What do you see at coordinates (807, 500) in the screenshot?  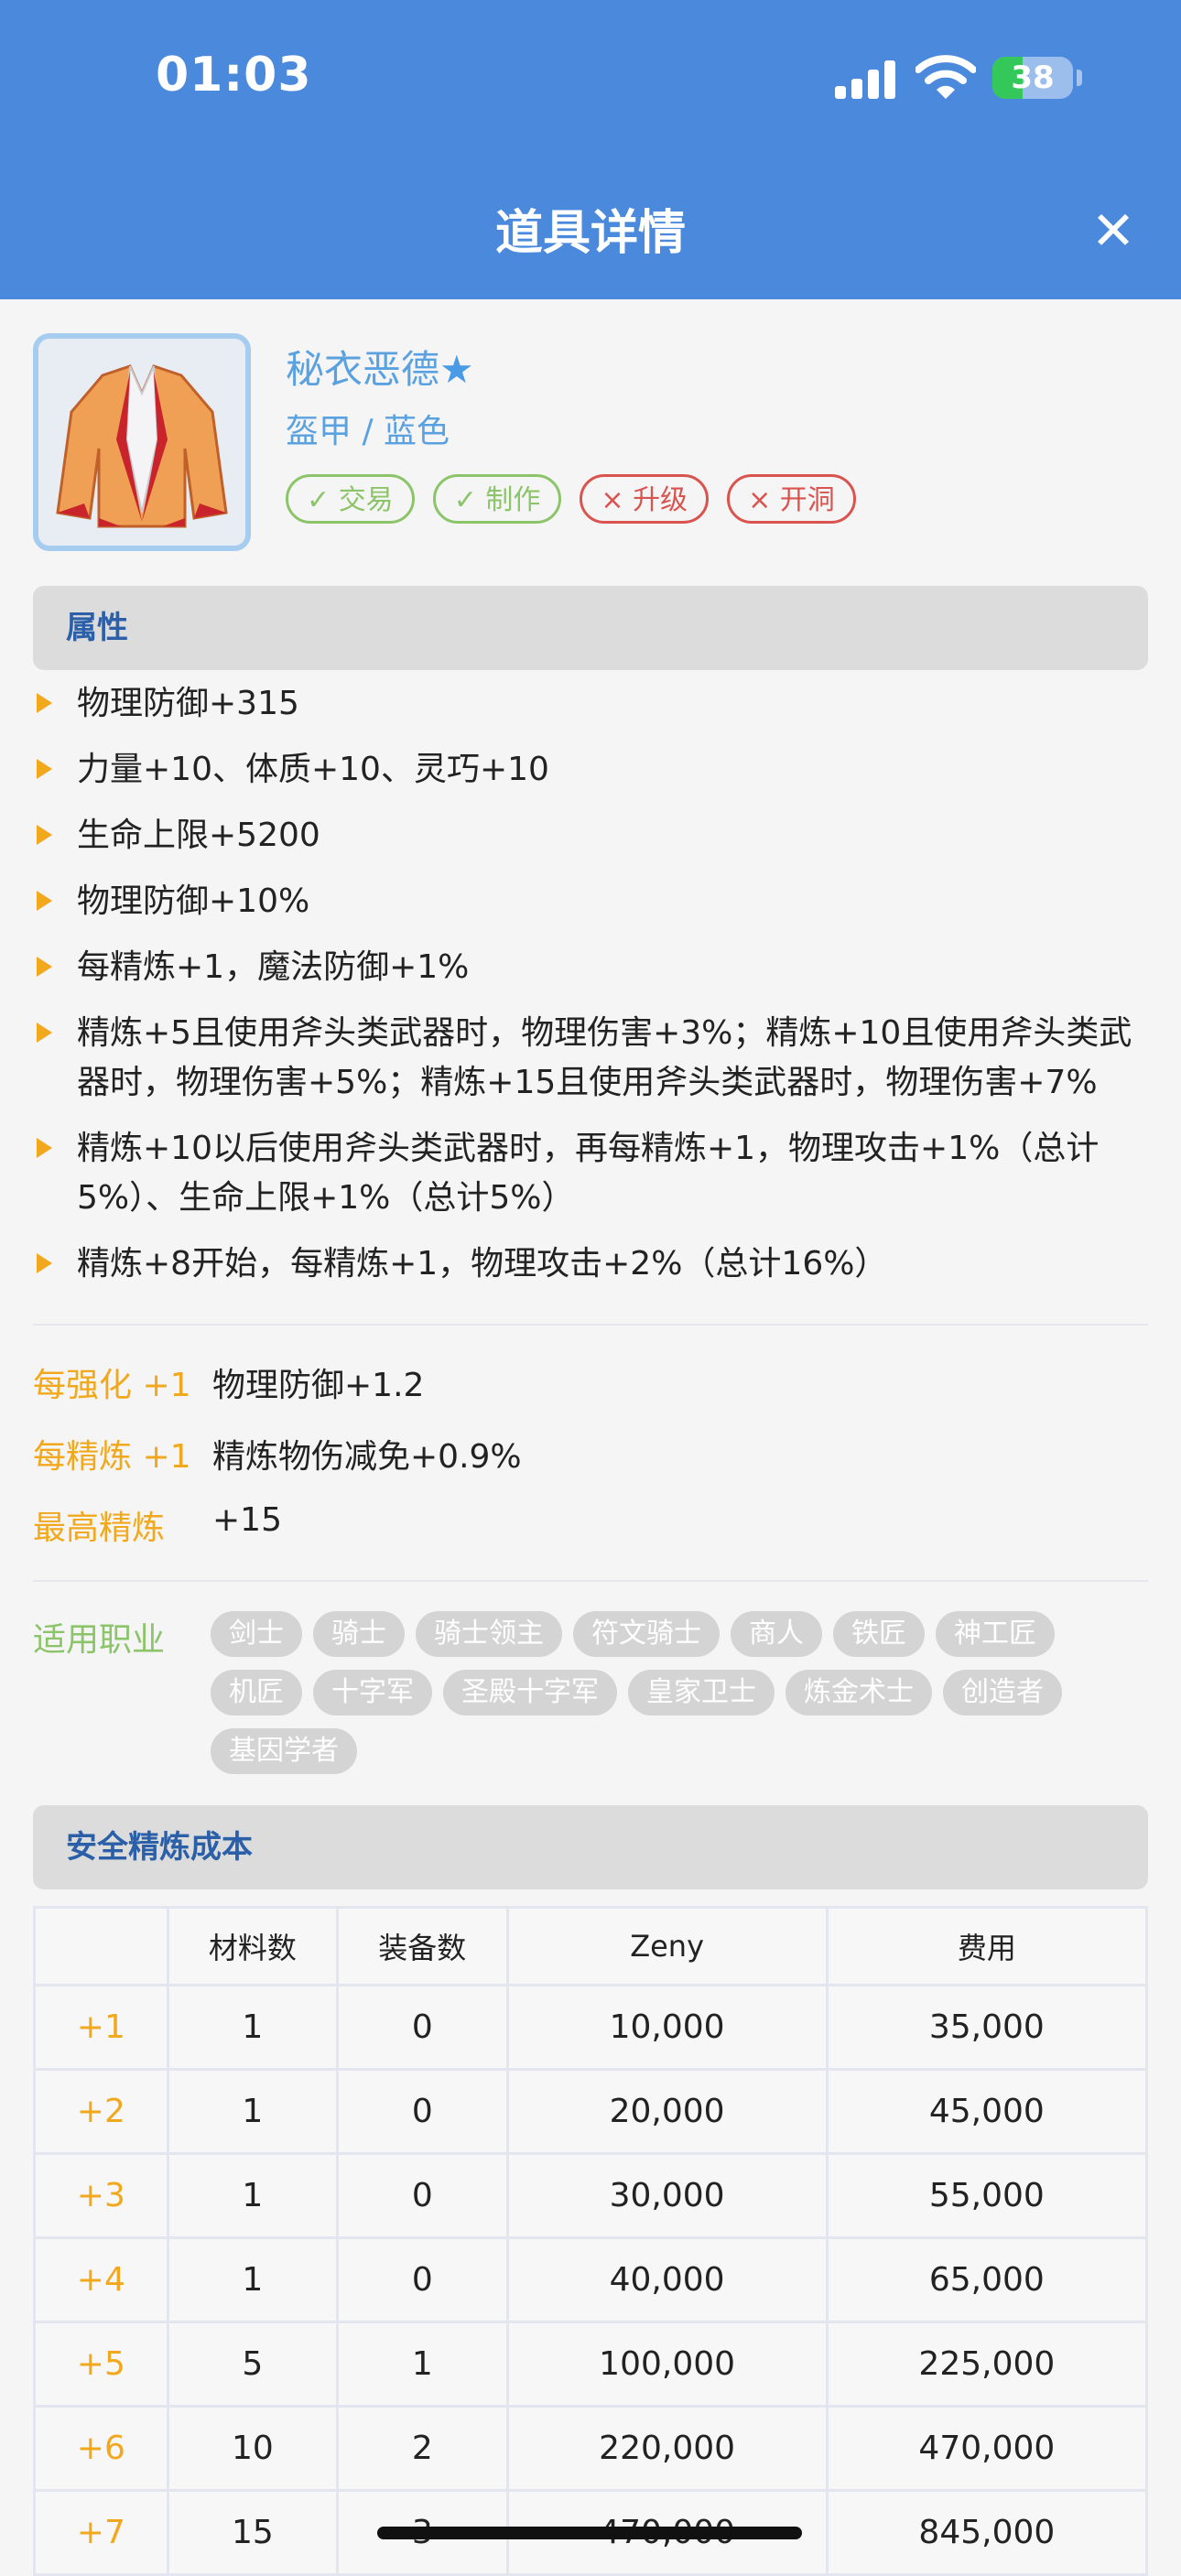 I see `tag-label: 开洞` at bounding box center [807, 500].